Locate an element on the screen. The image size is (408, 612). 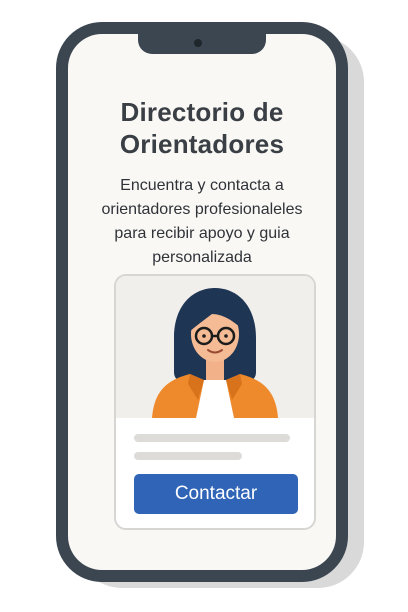
counselor-photo is located at coordinates (215, 347).